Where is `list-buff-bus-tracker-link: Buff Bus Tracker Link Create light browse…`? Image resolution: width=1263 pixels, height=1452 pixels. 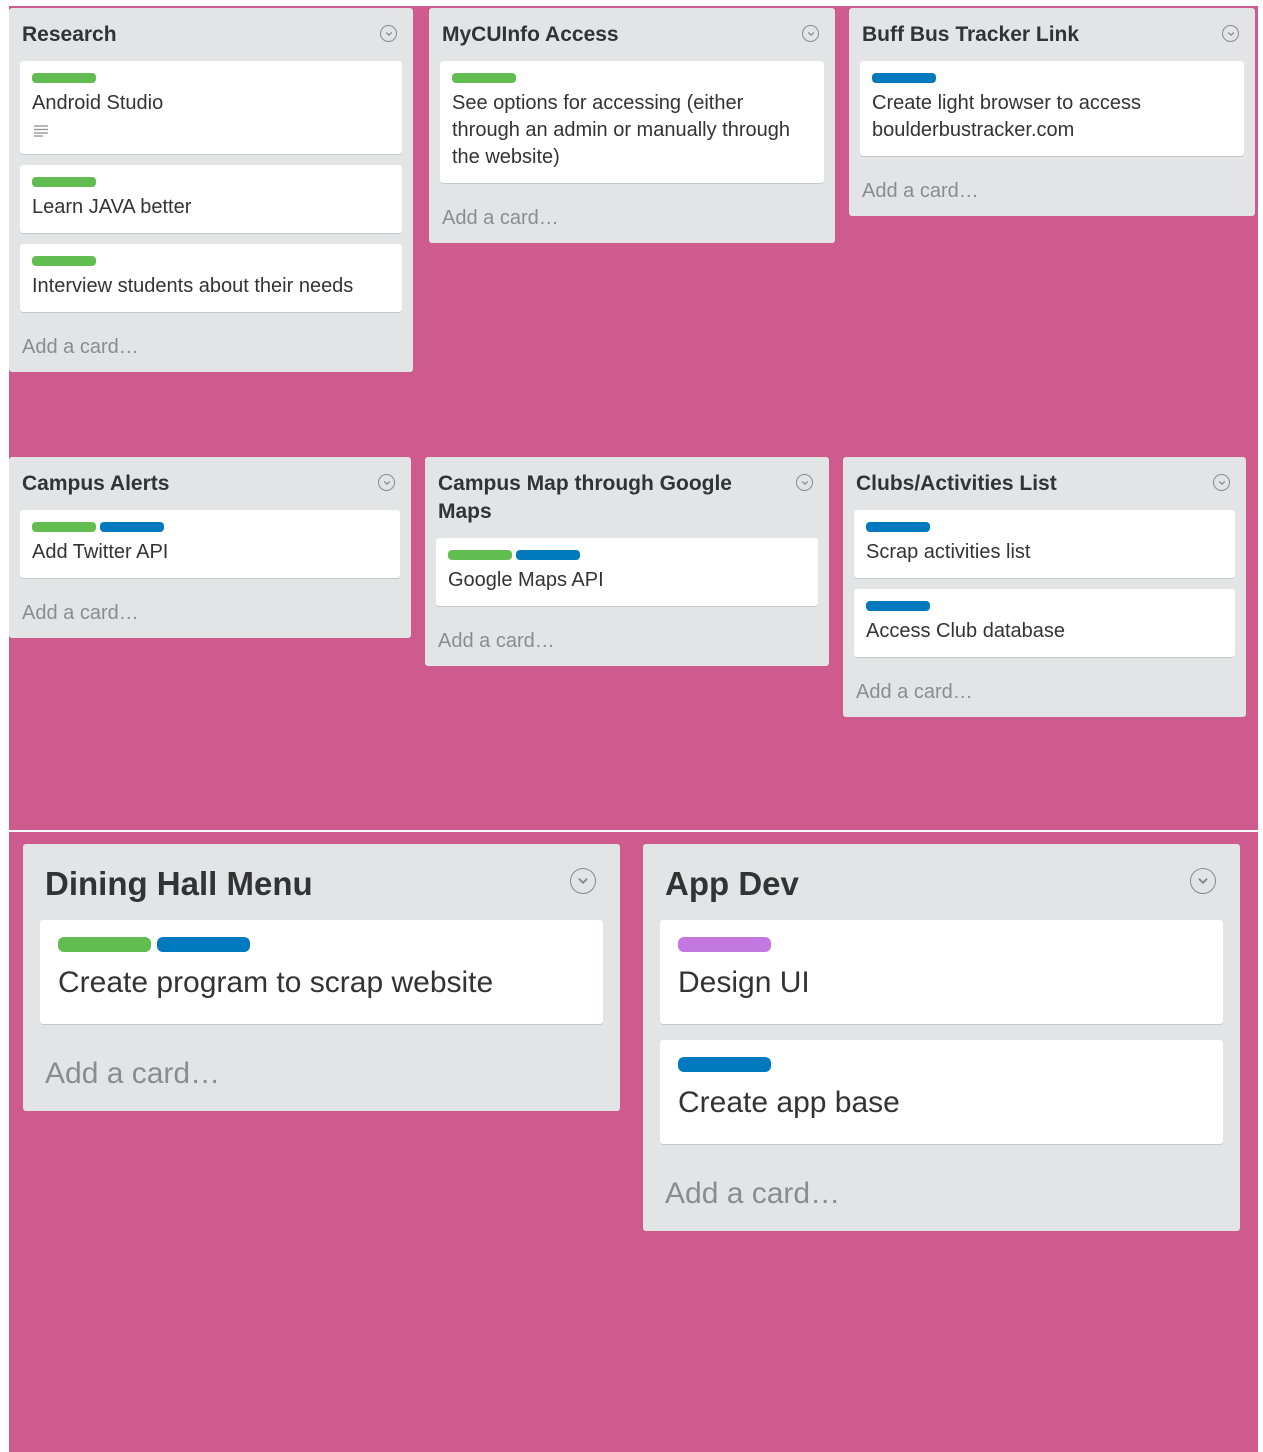
list-buff-bus-tracker-link: Buff Bus Tracker Link Create light browse… is located at coordinates (1052, 112).